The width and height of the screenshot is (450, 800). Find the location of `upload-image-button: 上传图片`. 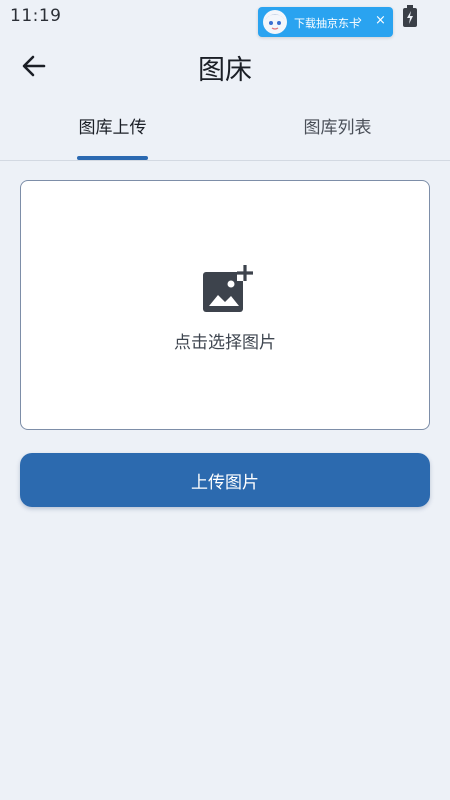

upload-image-button: 上传图片 is located at coordinates (225, 480).